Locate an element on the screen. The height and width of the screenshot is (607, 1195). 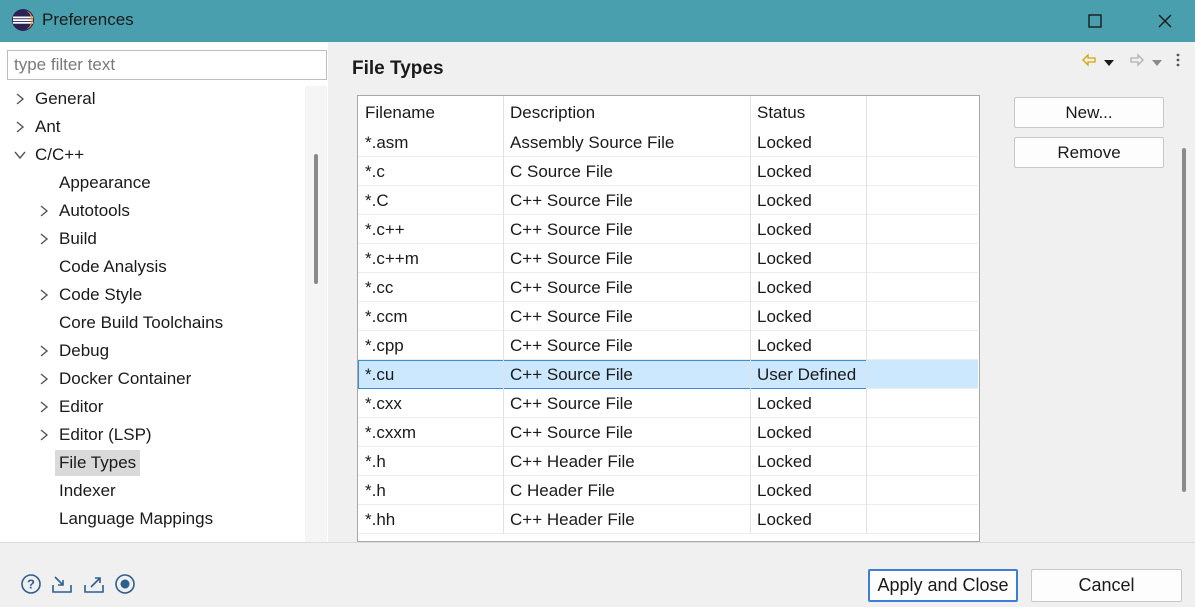
minimize-button is located at coordinates (1025, 21).